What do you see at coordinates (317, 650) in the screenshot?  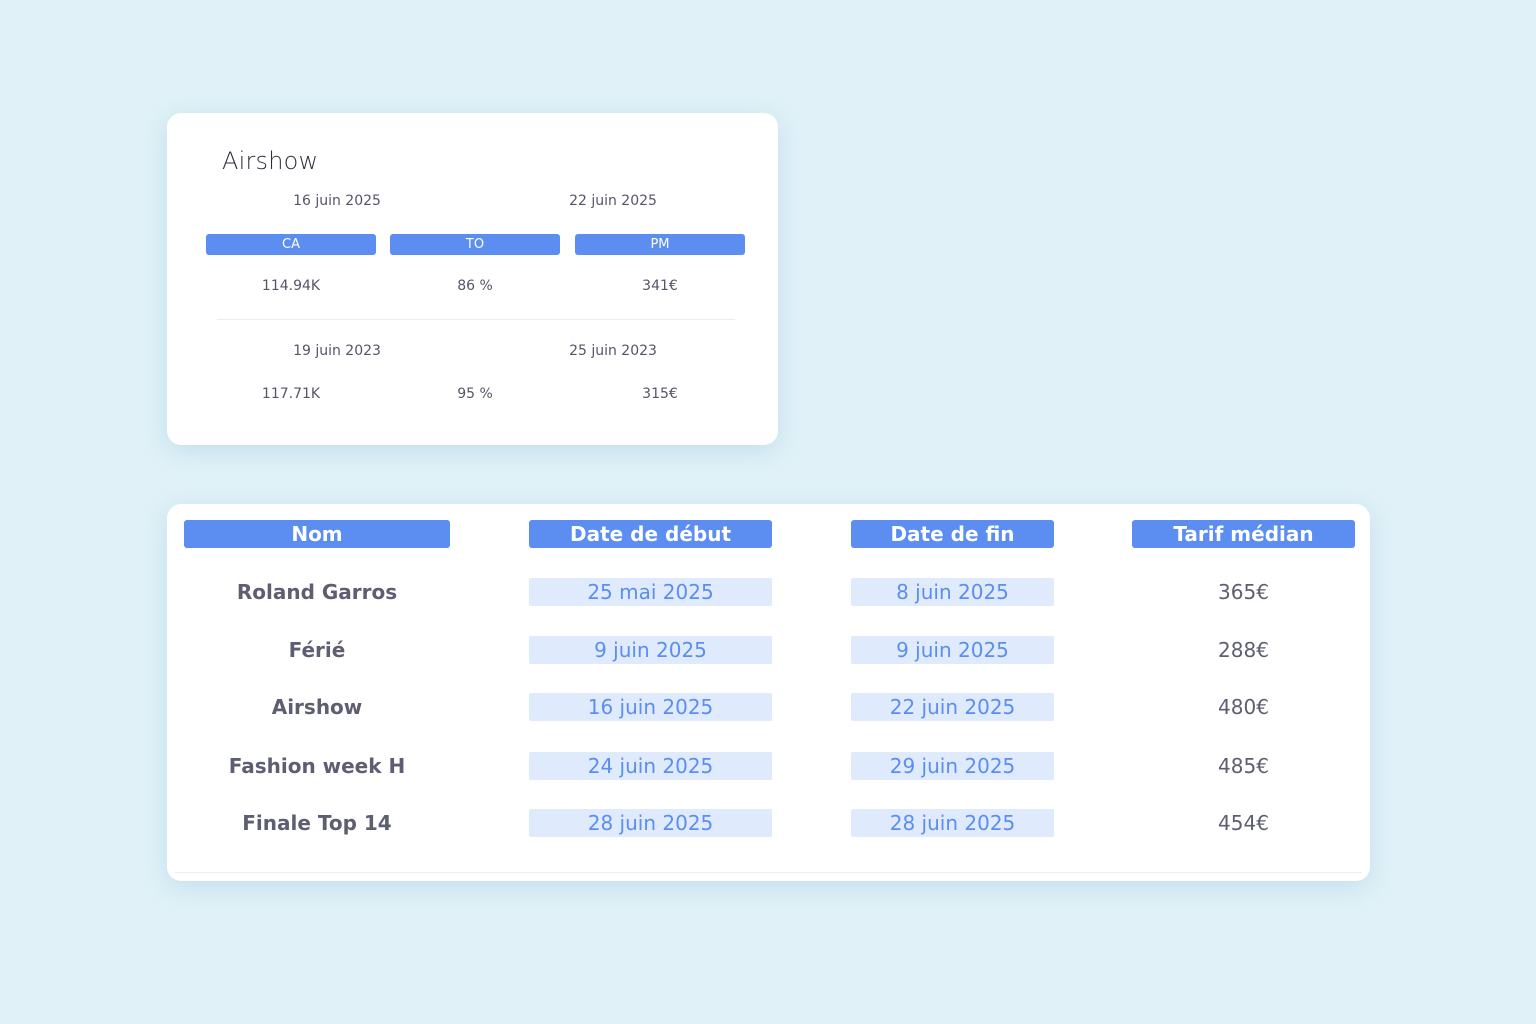 I see `row-event-name: Férié` at bounding box center [317, 650].